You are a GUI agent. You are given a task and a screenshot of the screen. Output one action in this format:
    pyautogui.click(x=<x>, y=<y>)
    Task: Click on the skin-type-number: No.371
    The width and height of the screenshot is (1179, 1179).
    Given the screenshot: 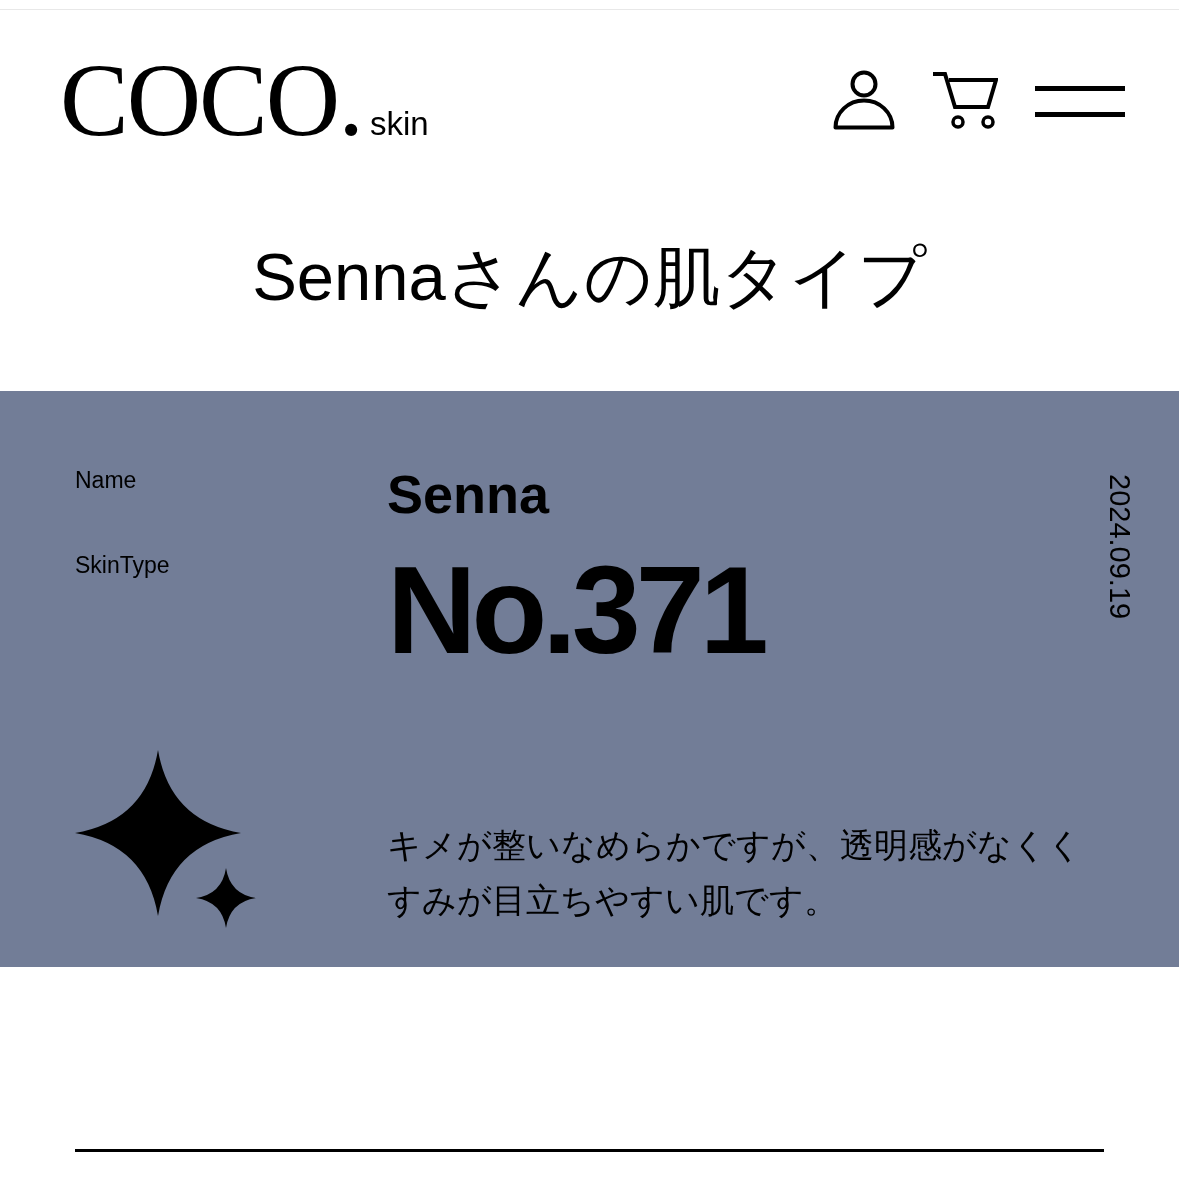 What is the action you would take?
    pyautogui.click(x=575, y=610)
    